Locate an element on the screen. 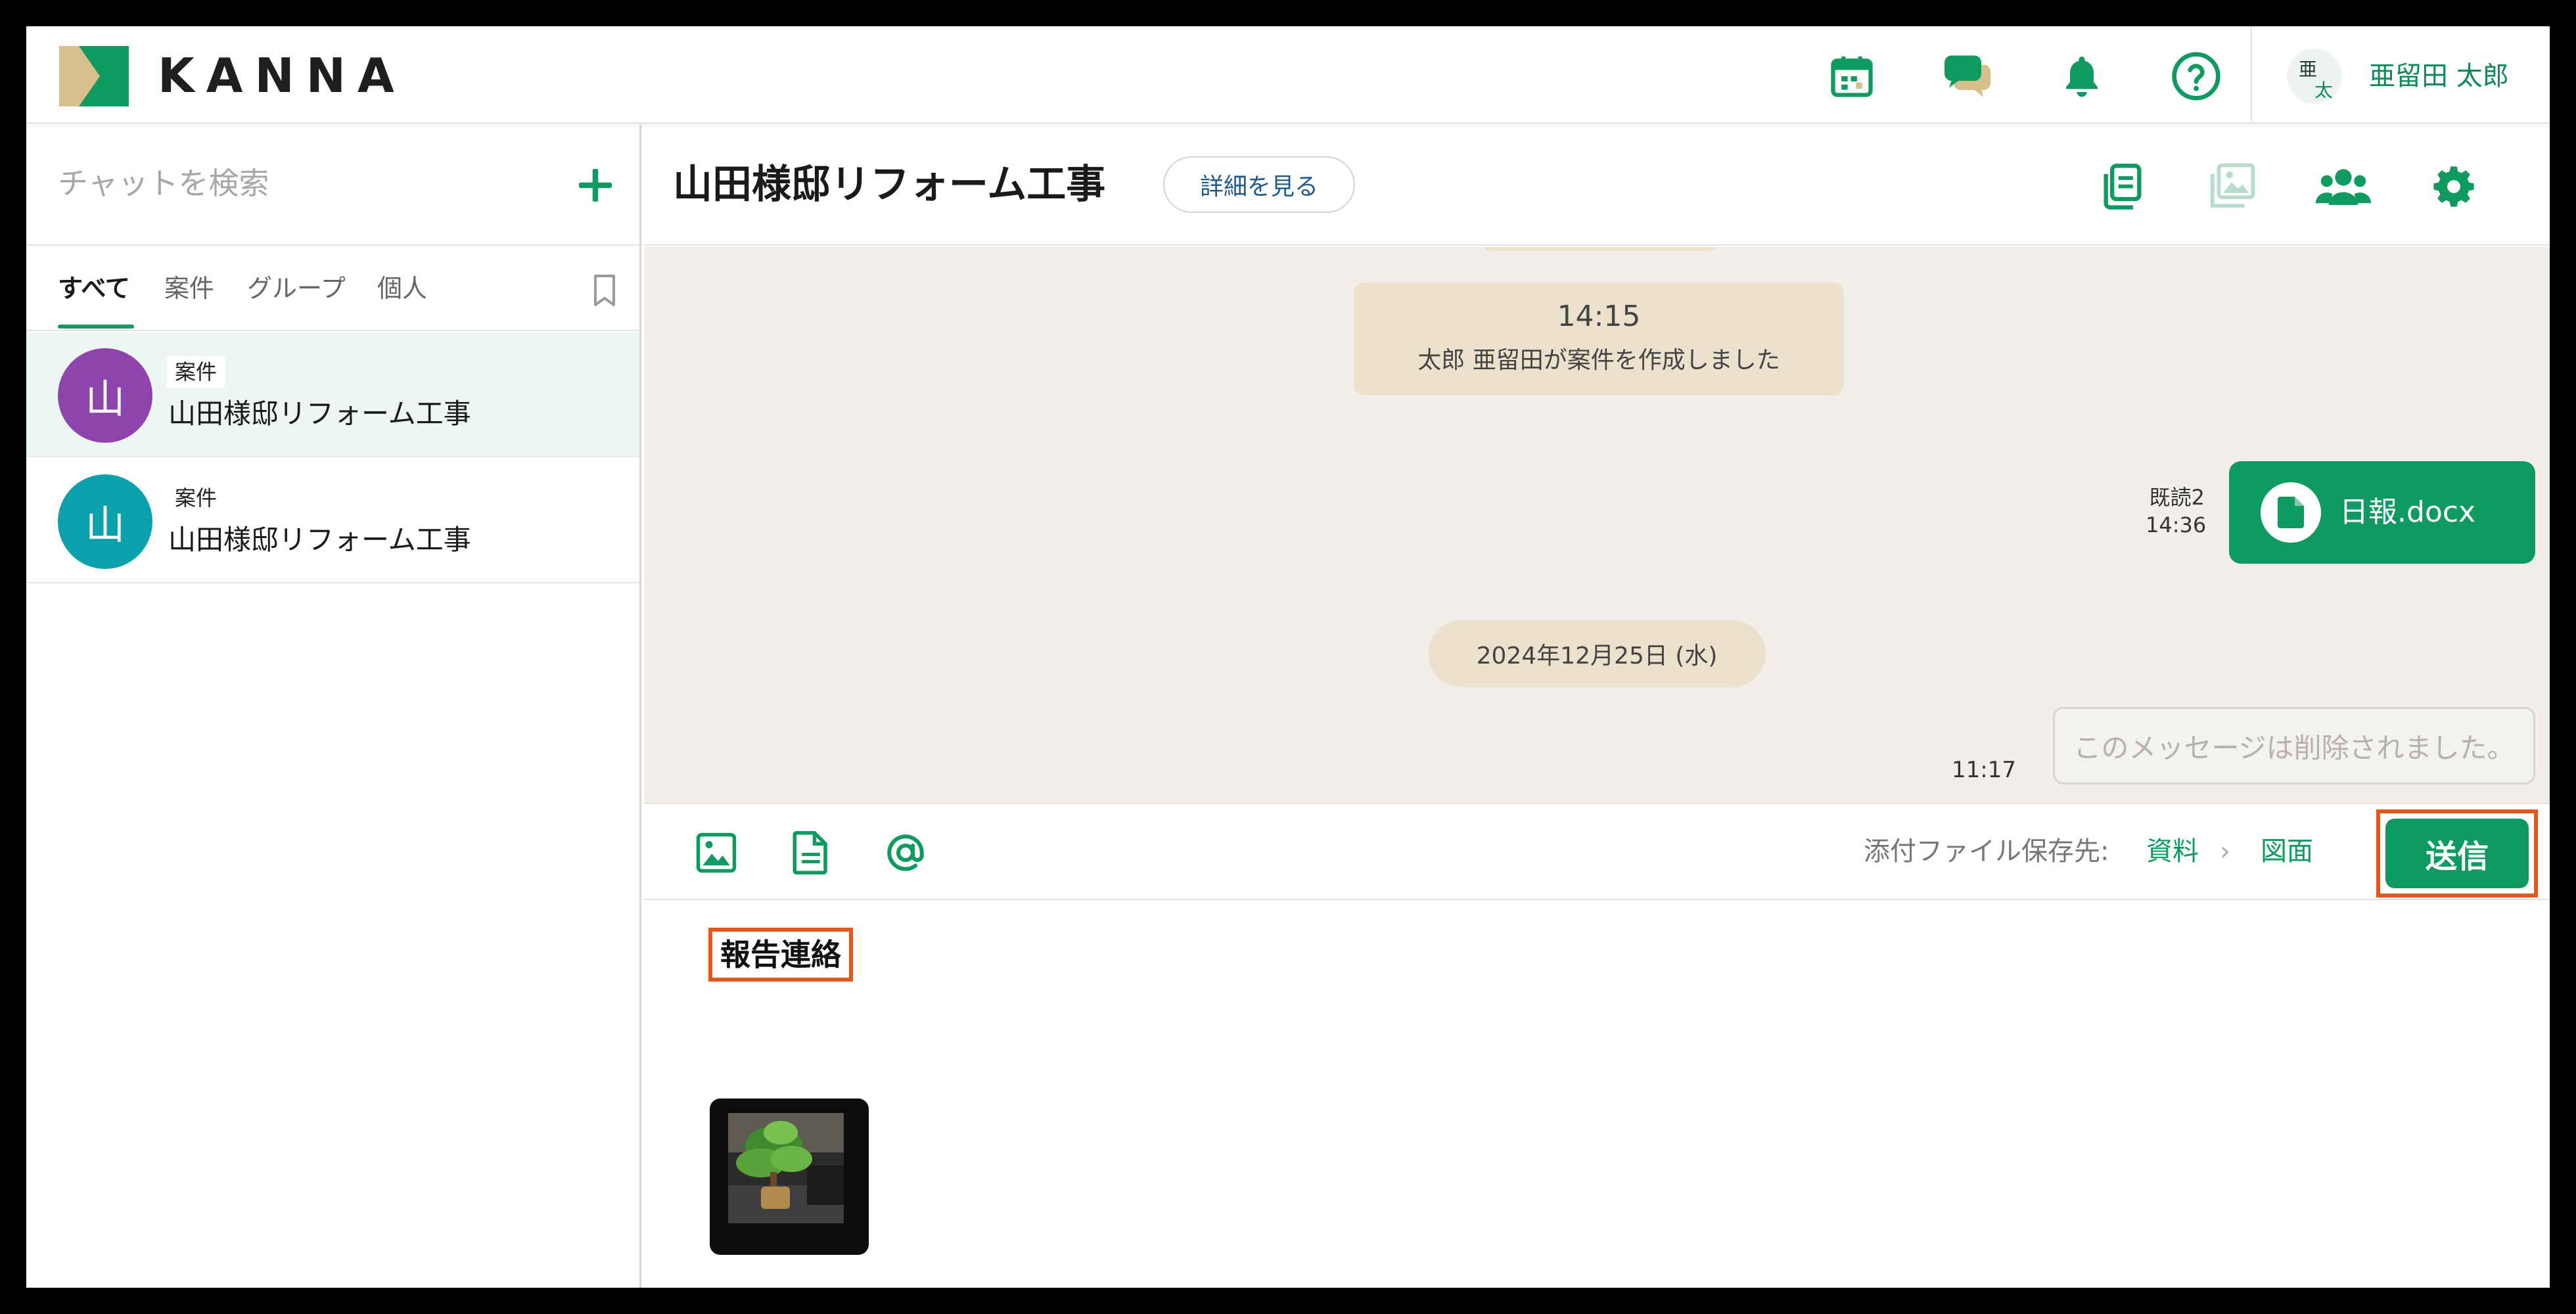 This screenshot has height=1314, width=2576. file-name: 日報.docx is located at coordinates (2407, 512).